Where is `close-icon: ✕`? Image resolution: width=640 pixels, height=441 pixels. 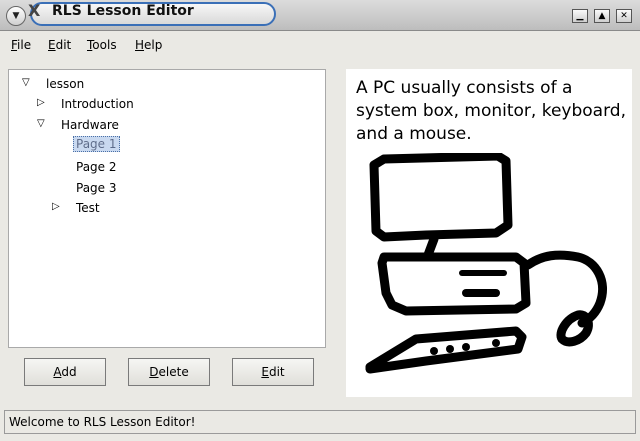 close-icon: ✕ is located at coordinates (624, 16).